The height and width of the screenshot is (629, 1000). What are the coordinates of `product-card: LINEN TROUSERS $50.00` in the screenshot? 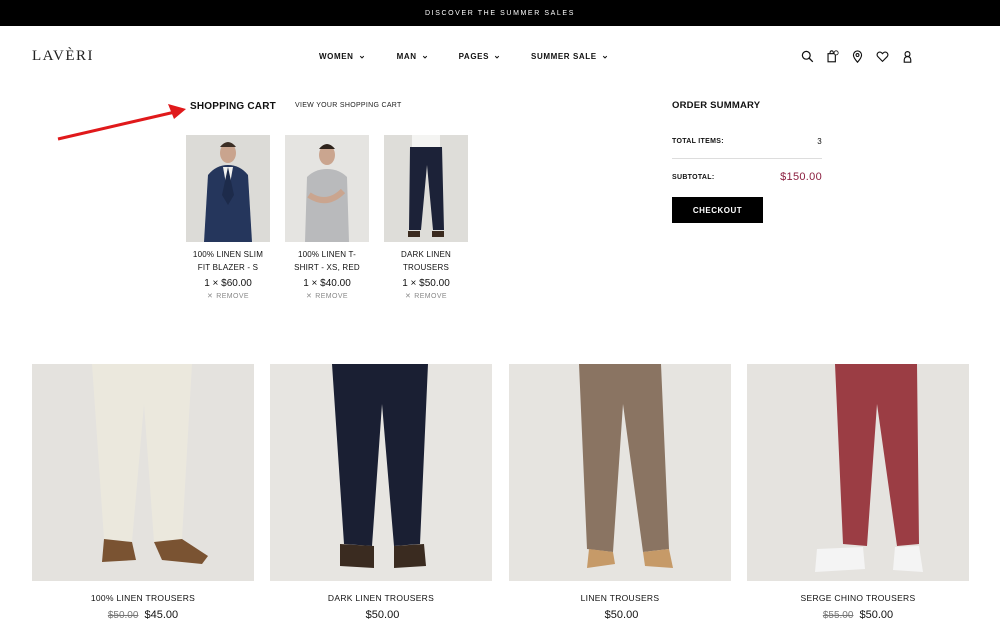 It's located at (620, 492).